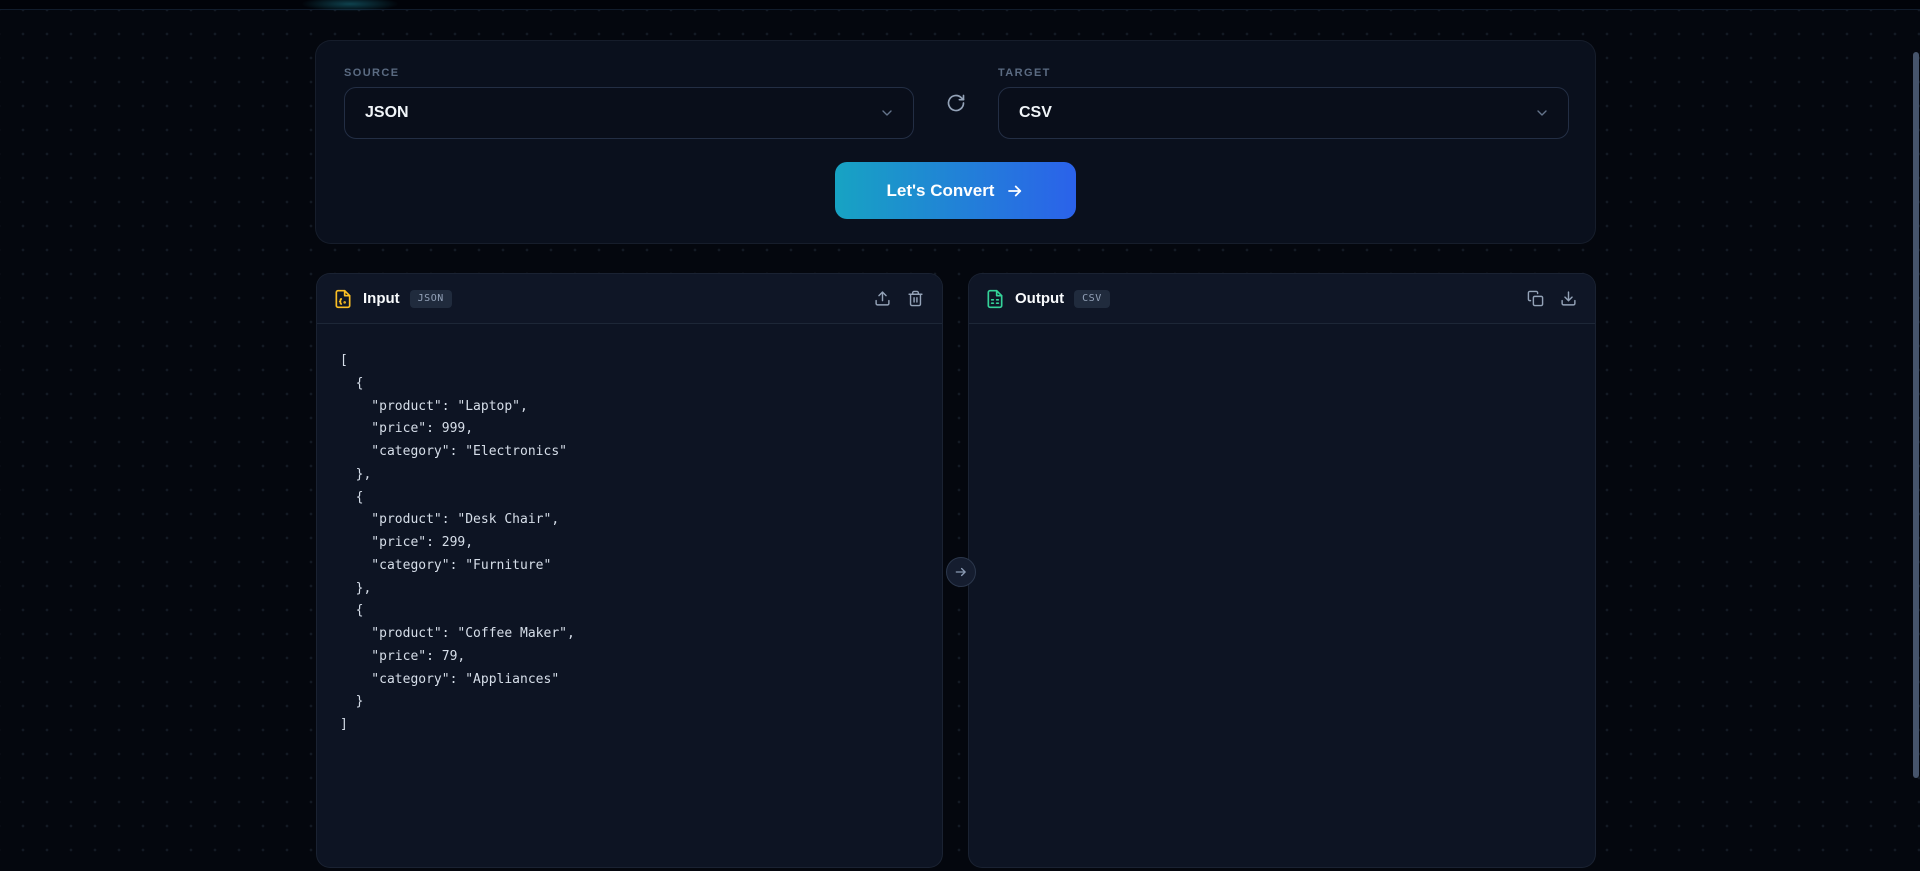 The height and width of the screenshot is (871, 1920). Describe the element at coordinates (629, 299) in the screenshot. I see `input-panel-header: Input JSON` at that location.